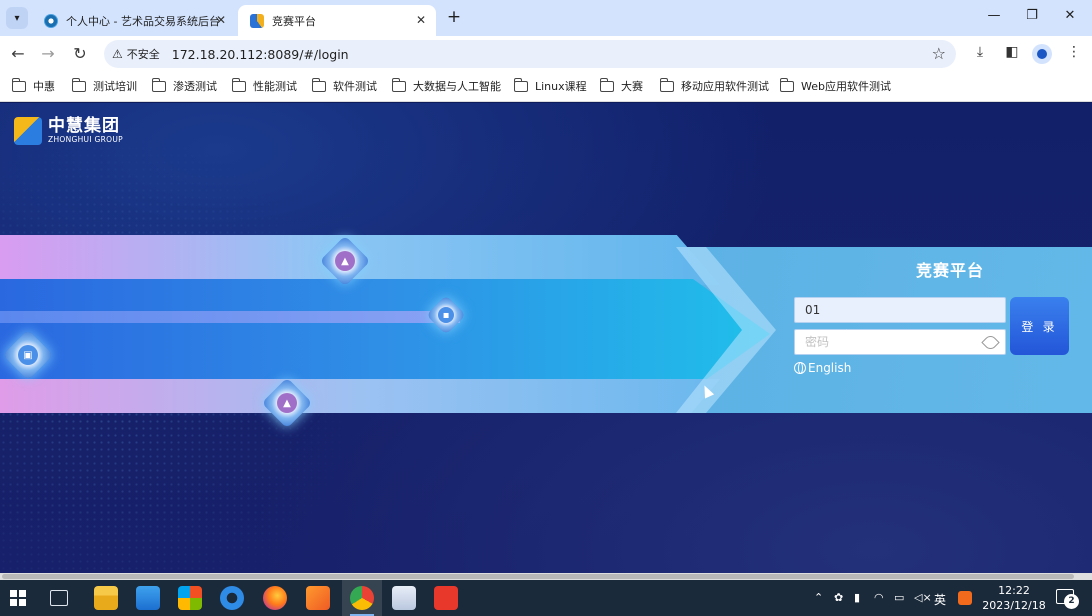 The image size is (1092, 616). Describe the element at coordinates (838, 597) in the screenshot. I see `tray-app-icon: ✿` at that location.